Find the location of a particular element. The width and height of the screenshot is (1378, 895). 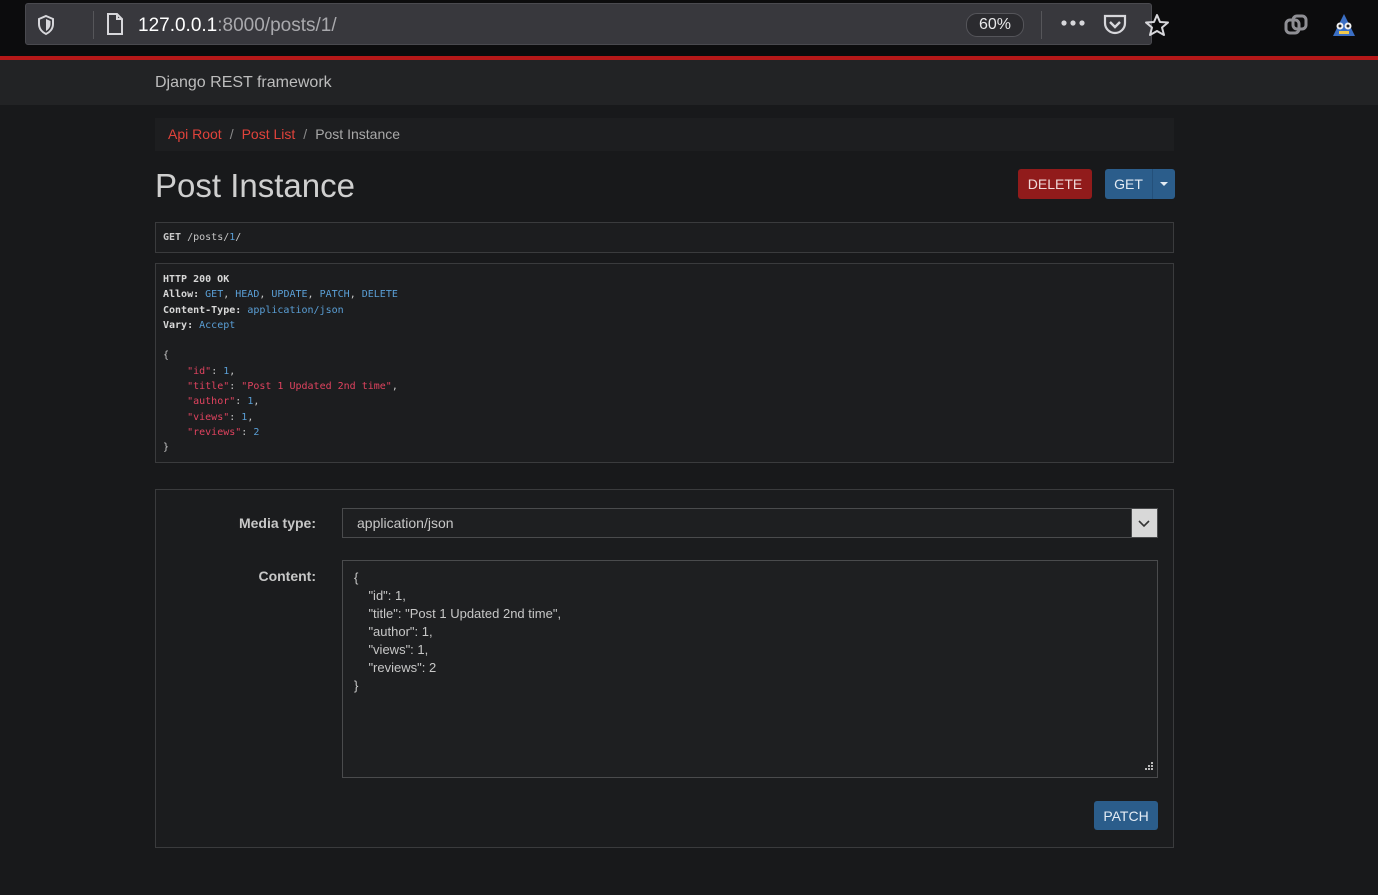

url-text: 127.0.0.1:8000/posts/1/ is located at coordinates (237, 26).